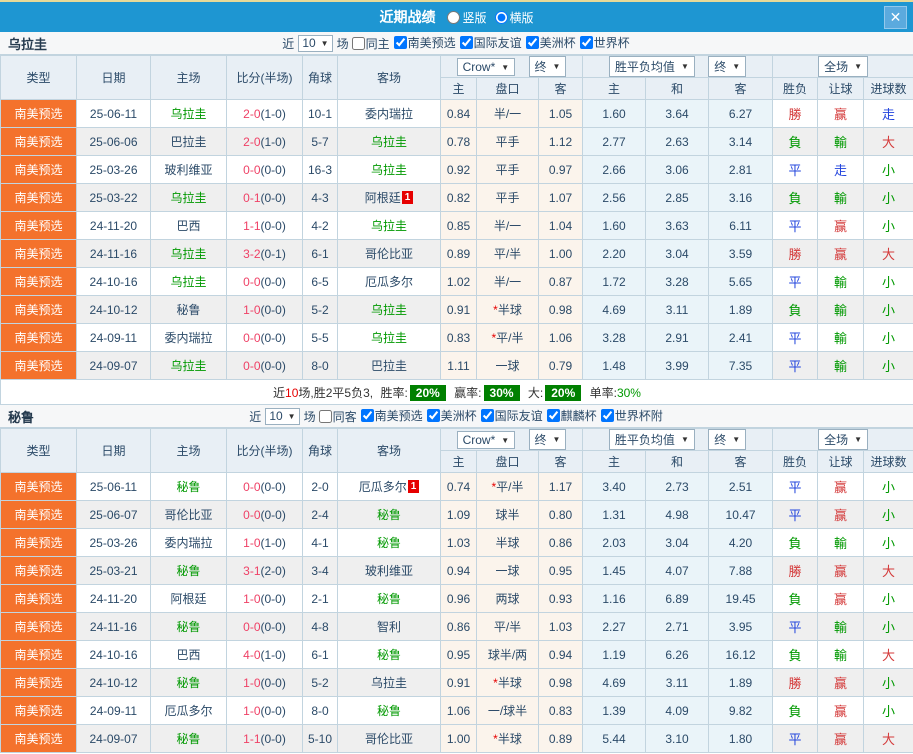 Image resolution: width=913 pixels, height=754 pixels. I want to click on same-venue-filter: 同客, so click(337, 416).